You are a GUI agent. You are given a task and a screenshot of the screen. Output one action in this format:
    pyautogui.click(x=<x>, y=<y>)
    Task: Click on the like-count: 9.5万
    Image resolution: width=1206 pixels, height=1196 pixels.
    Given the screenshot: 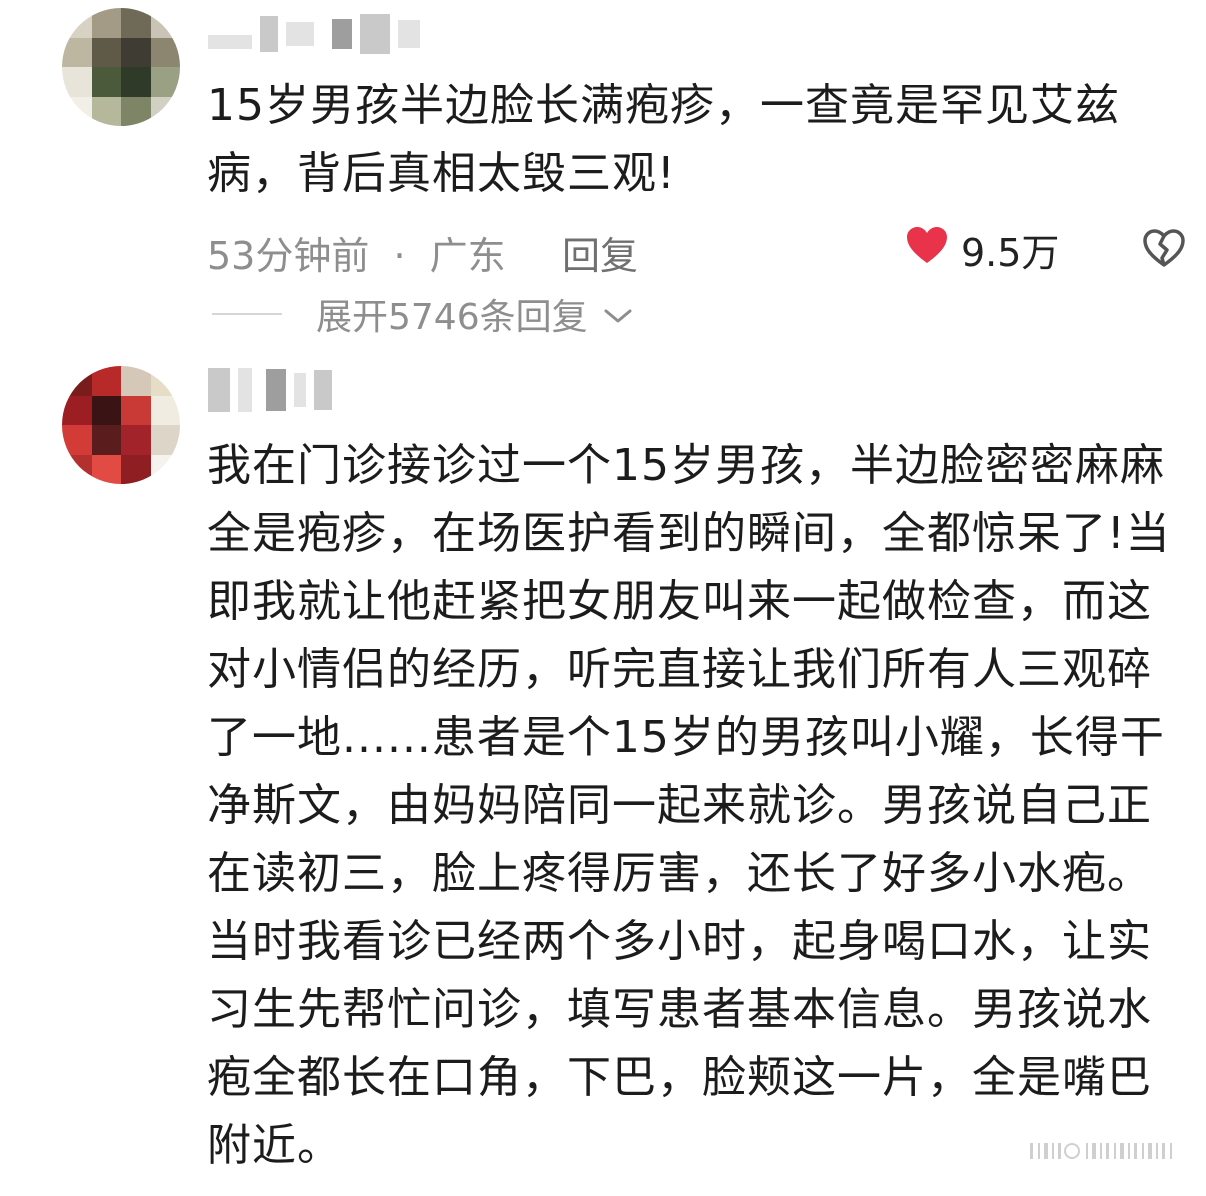 What is the action you would take?
    pyautogui.click(x=1010, y=253)
    